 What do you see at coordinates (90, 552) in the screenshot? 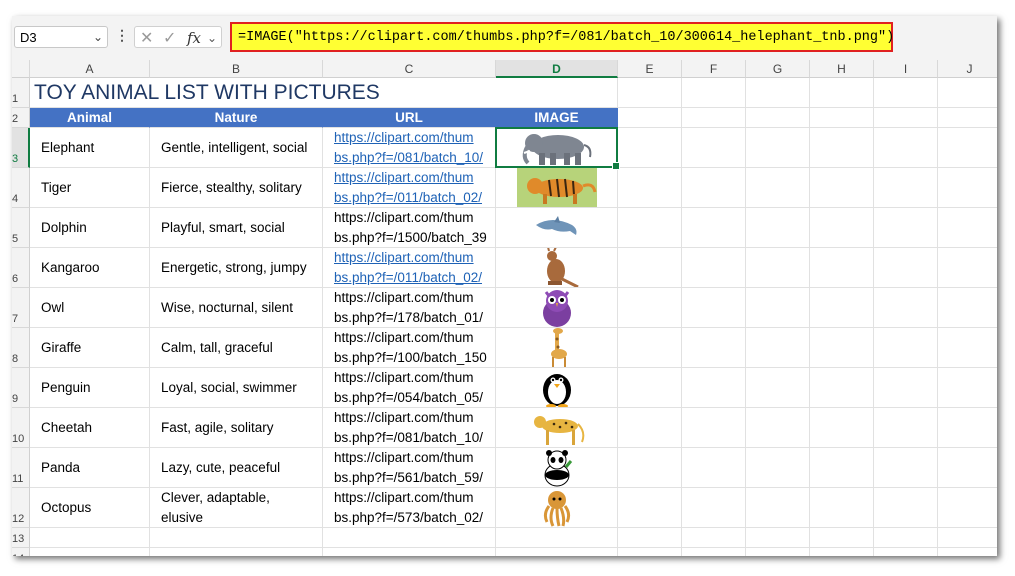
I see `cell-a14` at bounding box center [90, 552].